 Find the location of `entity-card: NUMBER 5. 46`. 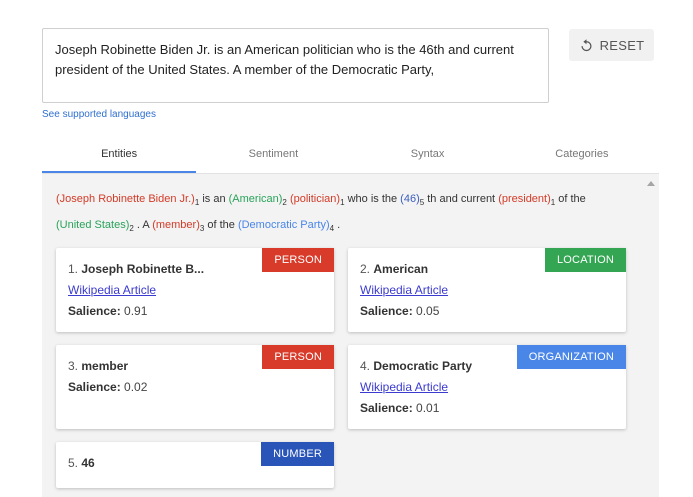

entity-card: NUMBER 5. 46 is located at coordinates (195, 465).